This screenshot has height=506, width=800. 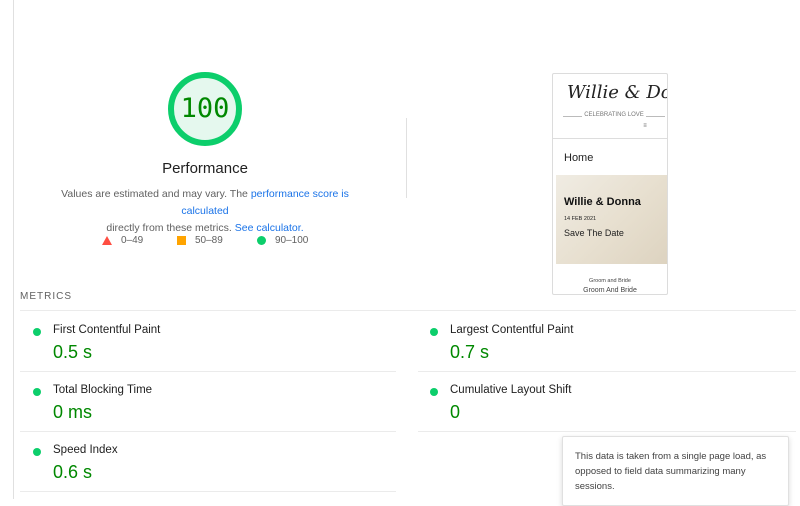 What do you see at coordinates (132, 240) in the screenshot?
I see `legend-fail-label: 0–49` at bounding box center [132, 240].